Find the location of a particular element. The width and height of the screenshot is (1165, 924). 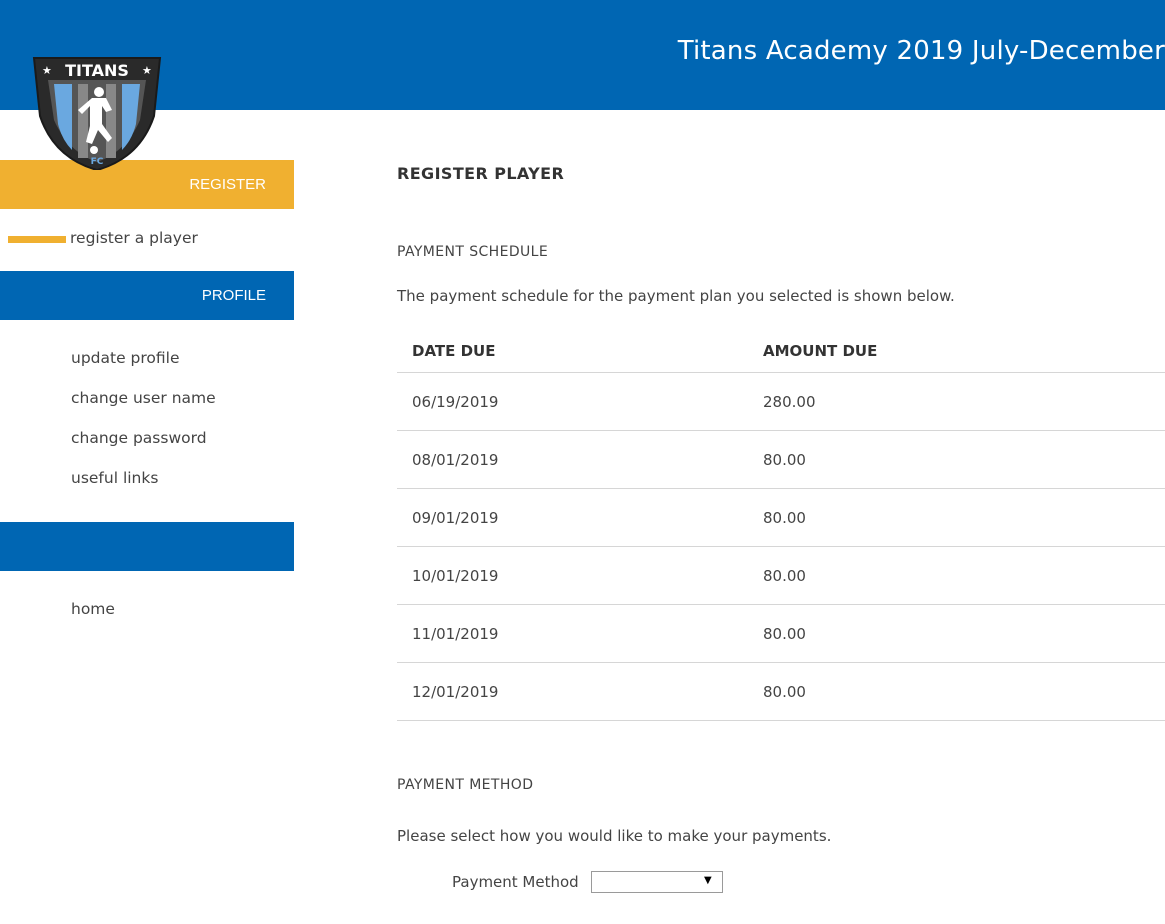

logo-text: TITANS is located at coordinates (97, 70).